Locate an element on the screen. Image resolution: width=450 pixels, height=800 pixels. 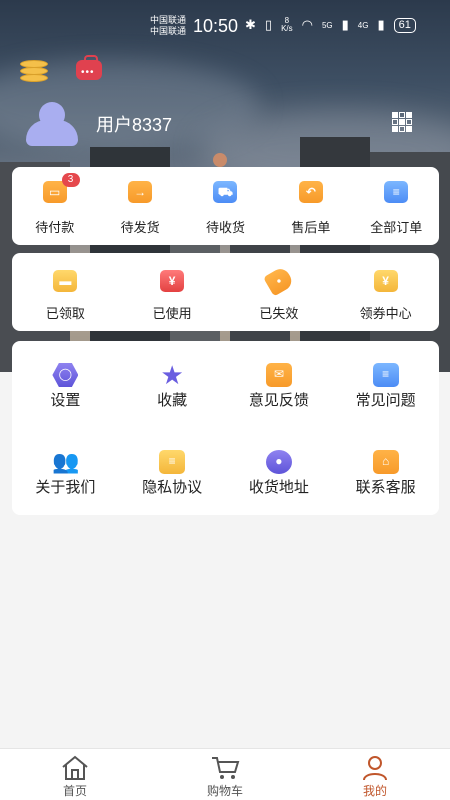
coupon-label: 已领取 is located at coordinates (65, 313).